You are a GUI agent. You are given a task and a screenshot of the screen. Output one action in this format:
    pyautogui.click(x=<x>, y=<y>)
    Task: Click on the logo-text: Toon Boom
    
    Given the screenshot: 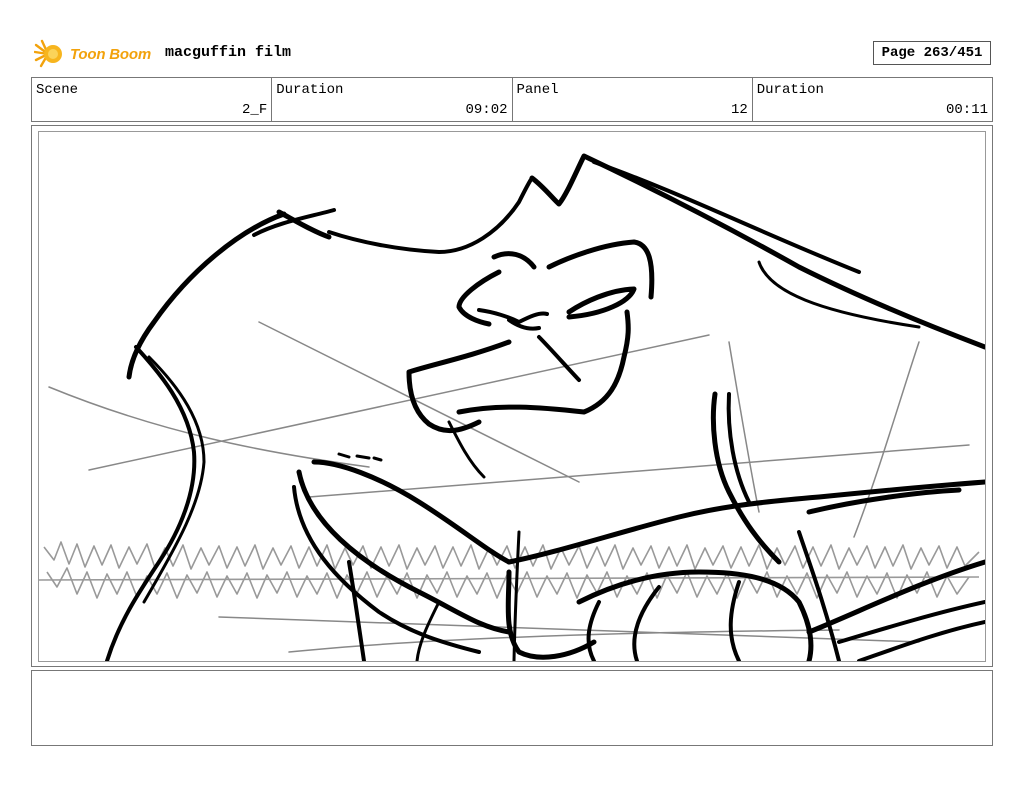 What is the action you would take?
    pyautogui.click(x=110, y=54)
    